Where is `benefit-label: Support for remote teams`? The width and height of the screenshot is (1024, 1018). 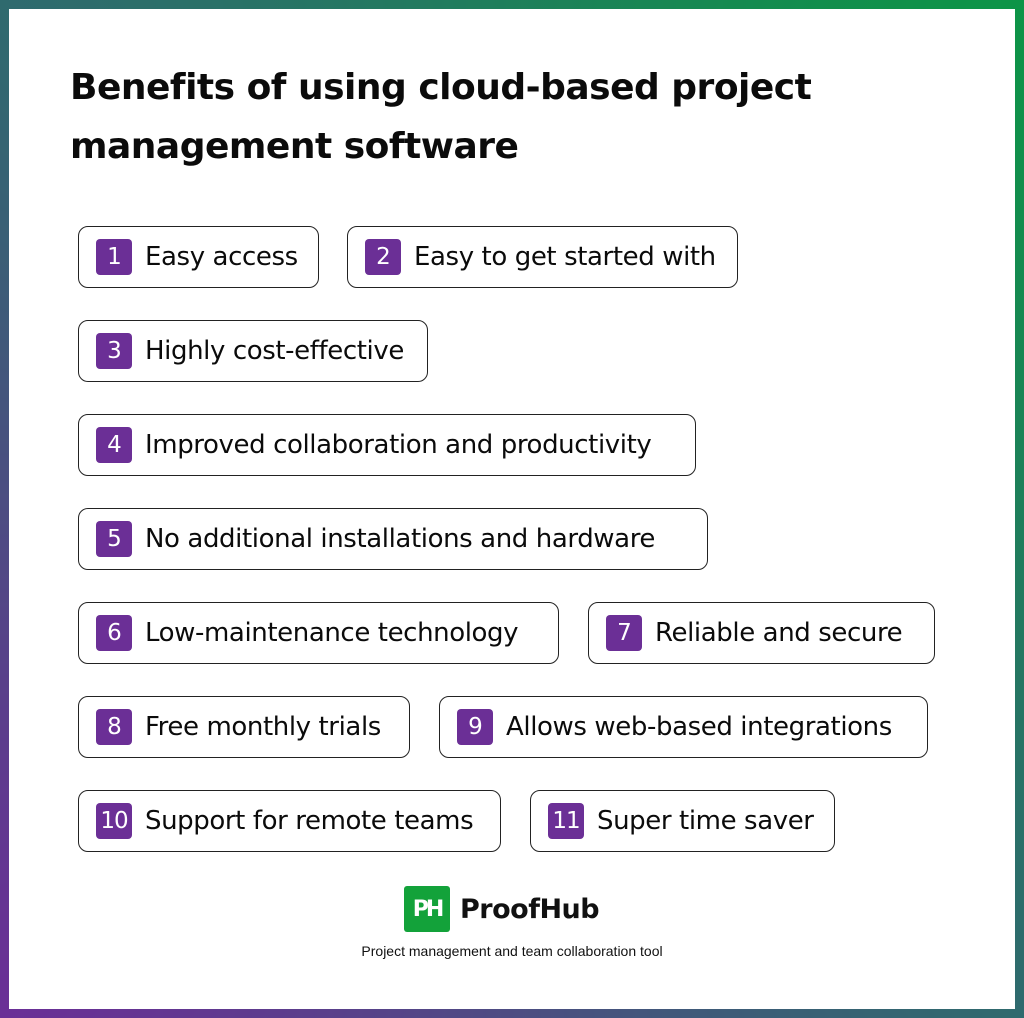 benefit-label: Support for remote teams is located at coordinates (309, 821).